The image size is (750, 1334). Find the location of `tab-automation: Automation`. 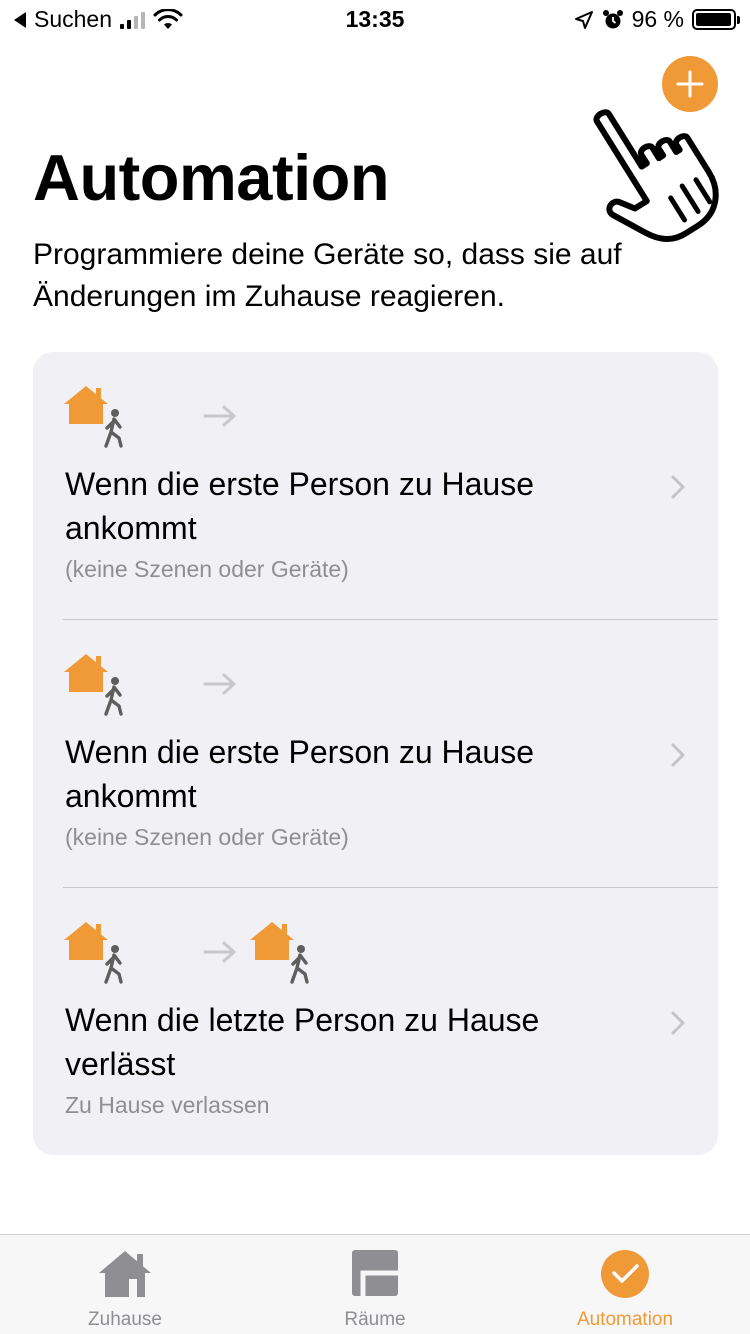

tab-automation: Automation is located at coordinates (625, 1284).